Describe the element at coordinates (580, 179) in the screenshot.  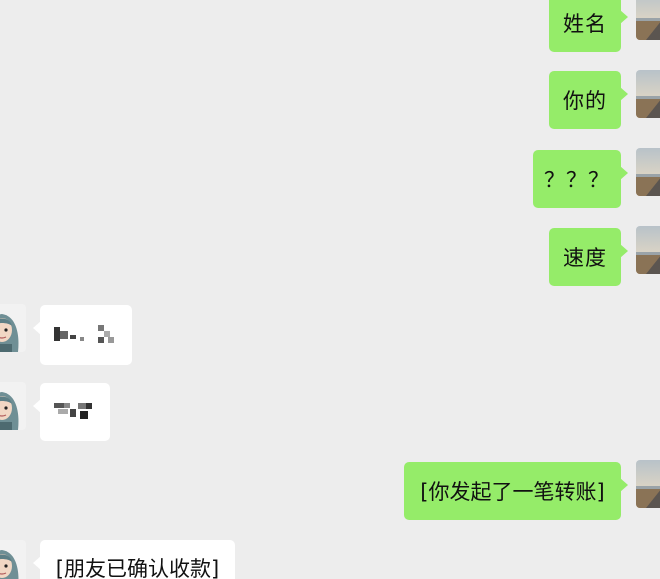
I see `my-message-bubble: ？？？` at that location.